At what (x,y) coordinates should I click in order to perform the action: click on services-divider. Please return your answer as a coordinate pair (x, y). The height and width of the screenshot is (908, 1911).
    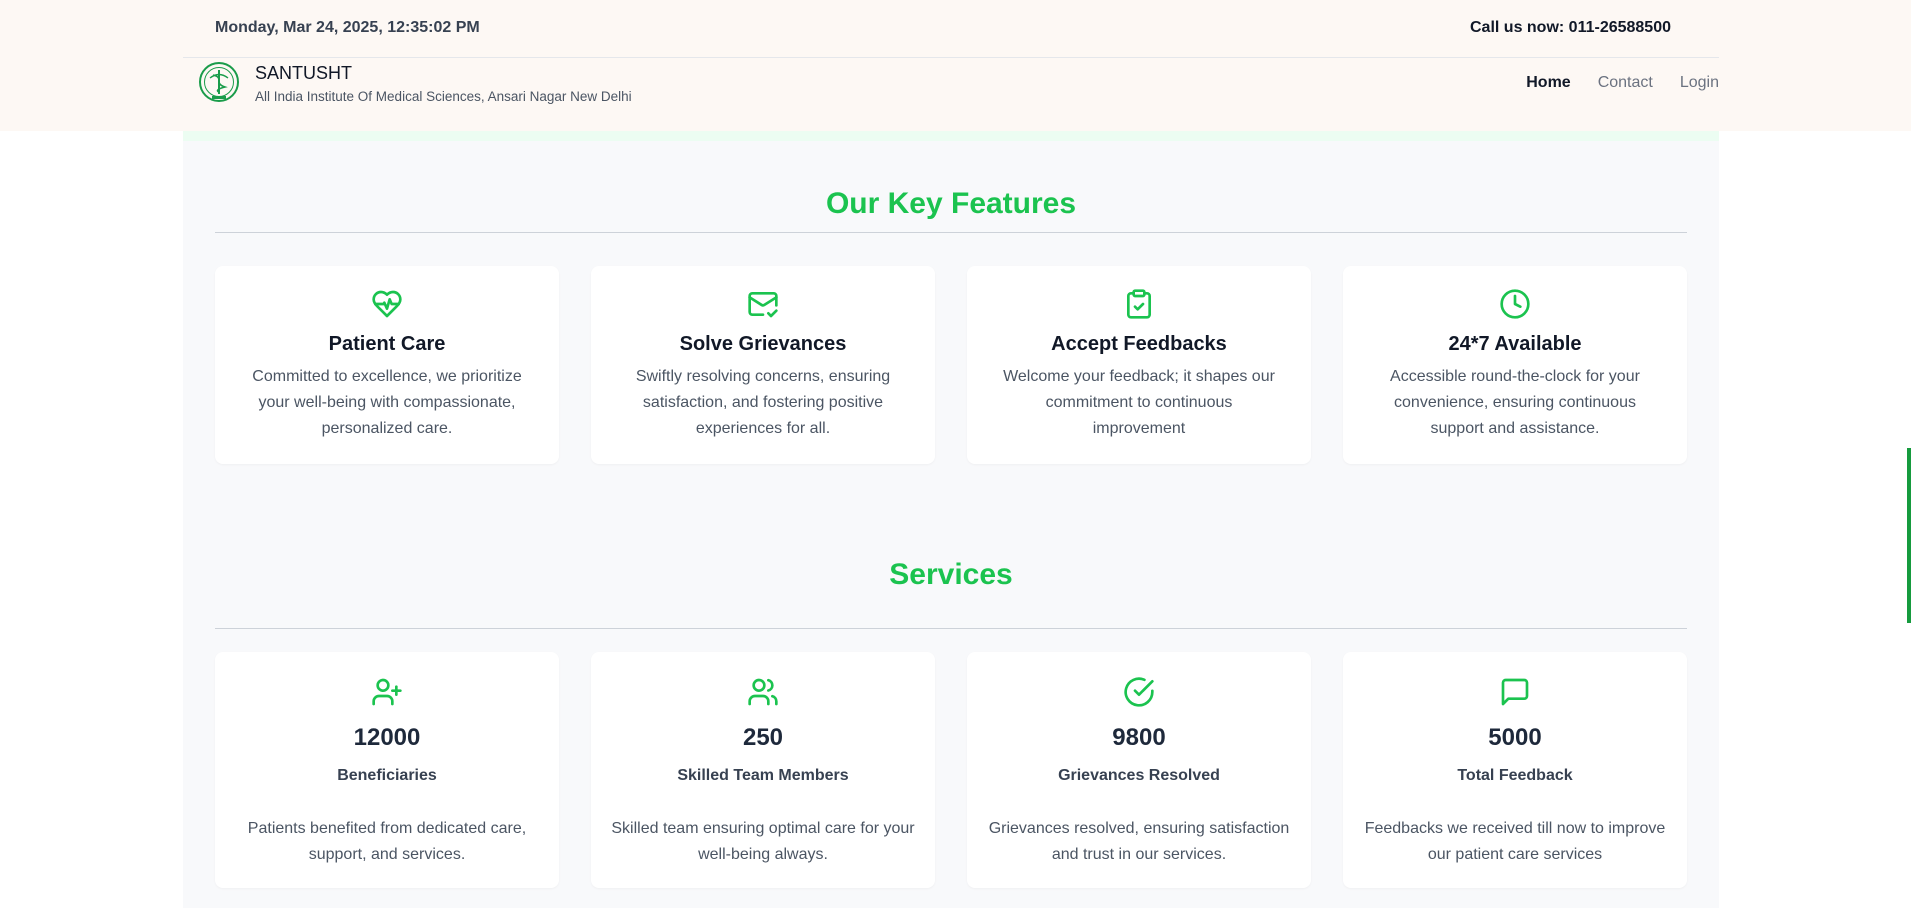
    Looking at the image, I should click on (951, 628).